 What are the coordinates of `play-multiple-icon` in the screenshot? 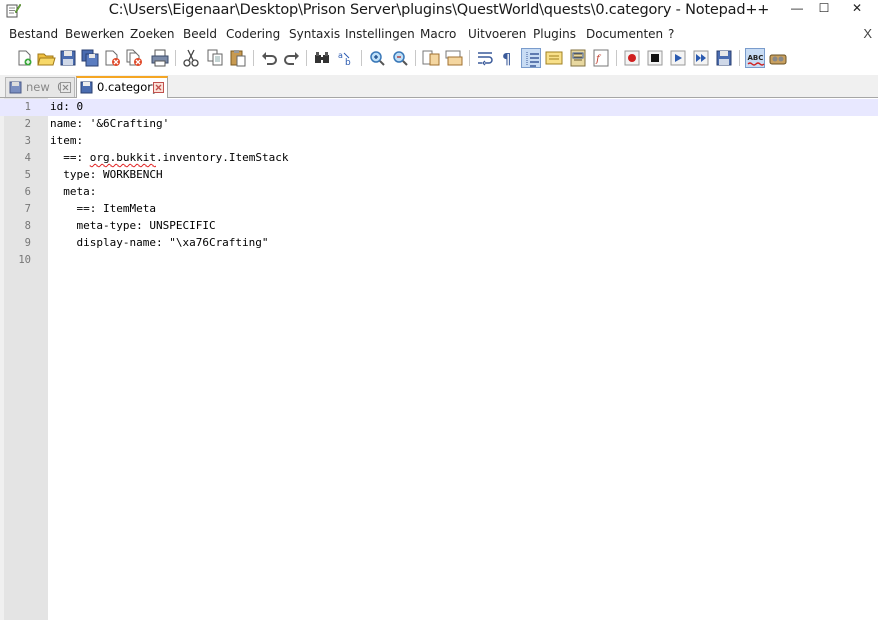 It's located at (701, 58).